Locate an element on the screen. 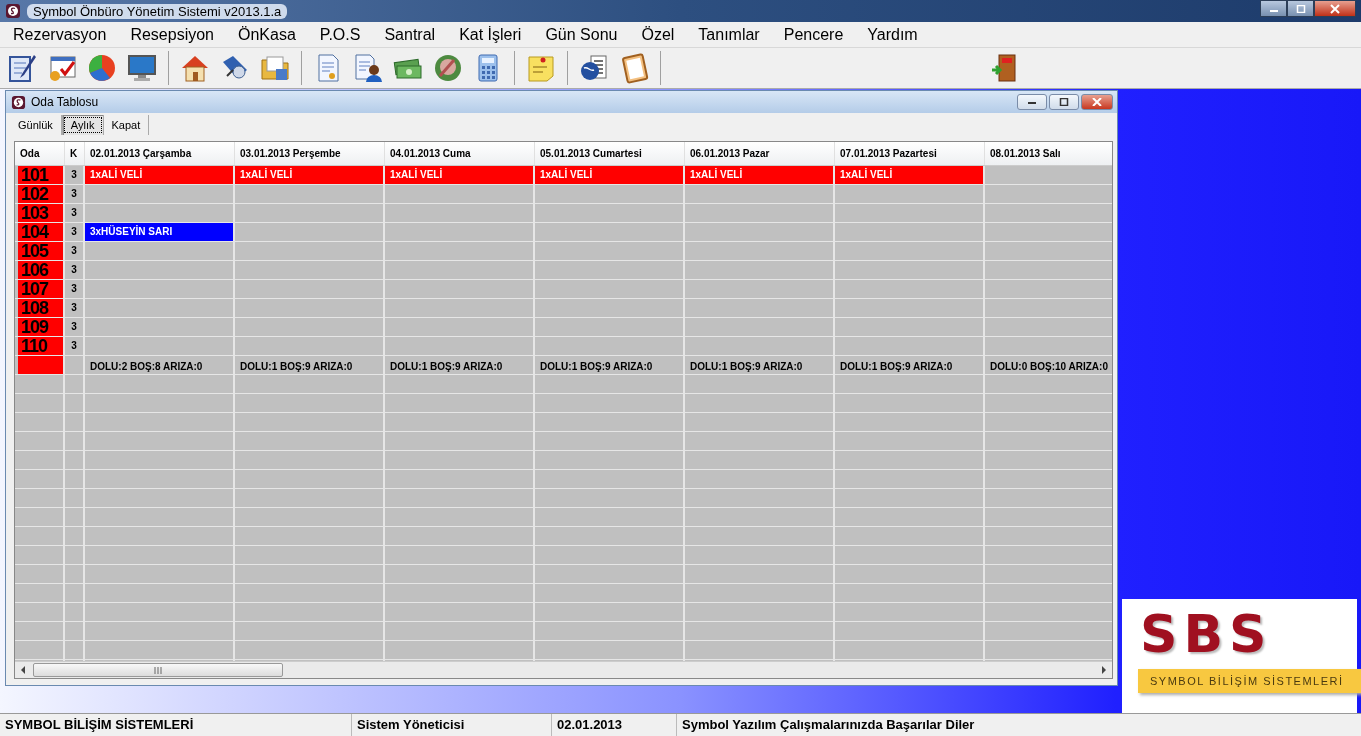 The width and height of the screenshot is (1361, 736). horizontal-scrollbar is located at coordinates (563, 669).